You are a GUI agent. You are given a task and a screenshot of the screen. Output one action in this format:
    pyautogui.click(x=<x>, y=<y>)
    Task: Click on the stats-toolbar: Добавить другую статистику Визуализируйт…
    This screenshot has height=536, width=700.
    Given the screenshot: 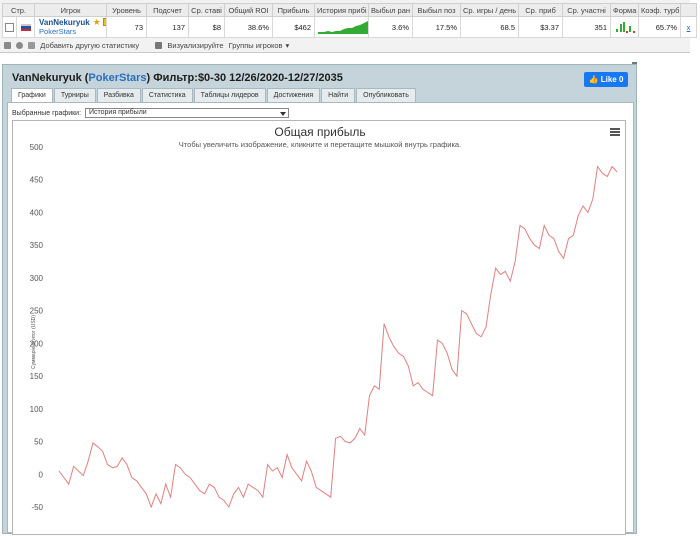 What is the action you would take?
    pyautogui.click(x=344, y=45)
    